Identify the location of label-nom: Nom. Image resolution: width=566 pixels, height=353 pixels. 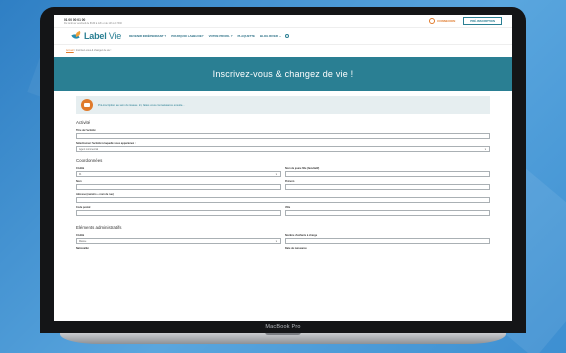
(79, 181).